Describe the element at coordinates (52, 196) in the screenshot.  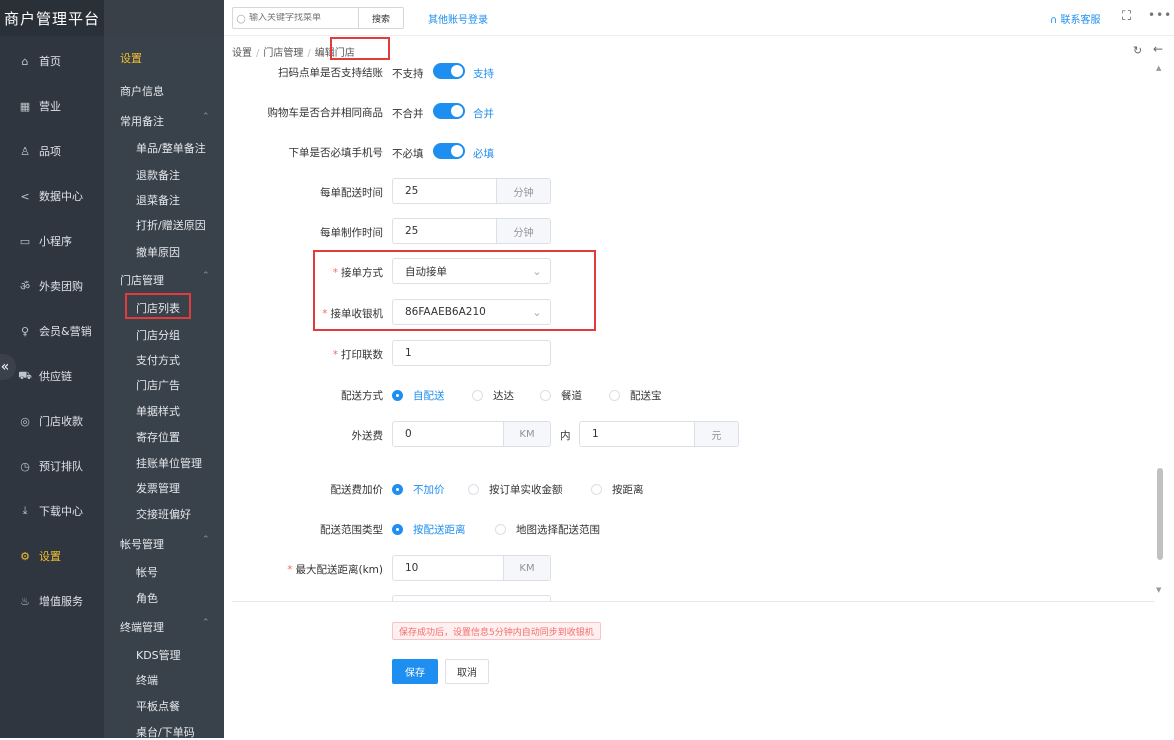
I see `nav-item-3: < 数据中心` at that location.